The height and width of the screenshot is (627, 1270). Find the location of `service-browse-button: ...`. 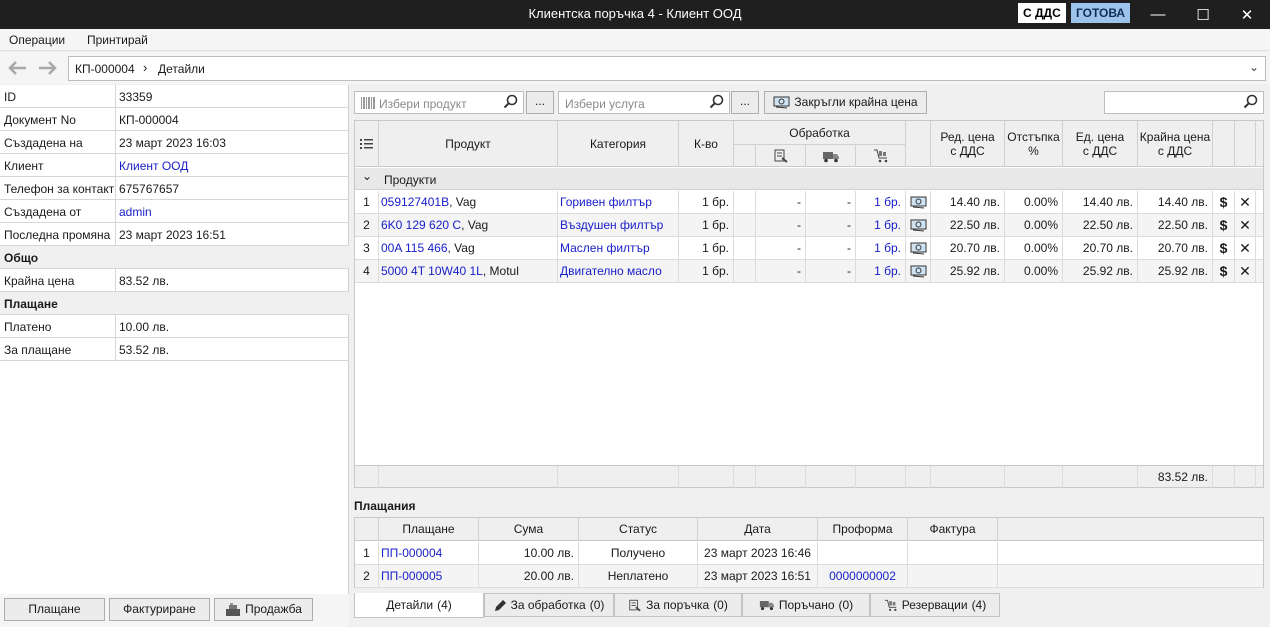

service-browse-button: ... is located at coordinates (745, 102).